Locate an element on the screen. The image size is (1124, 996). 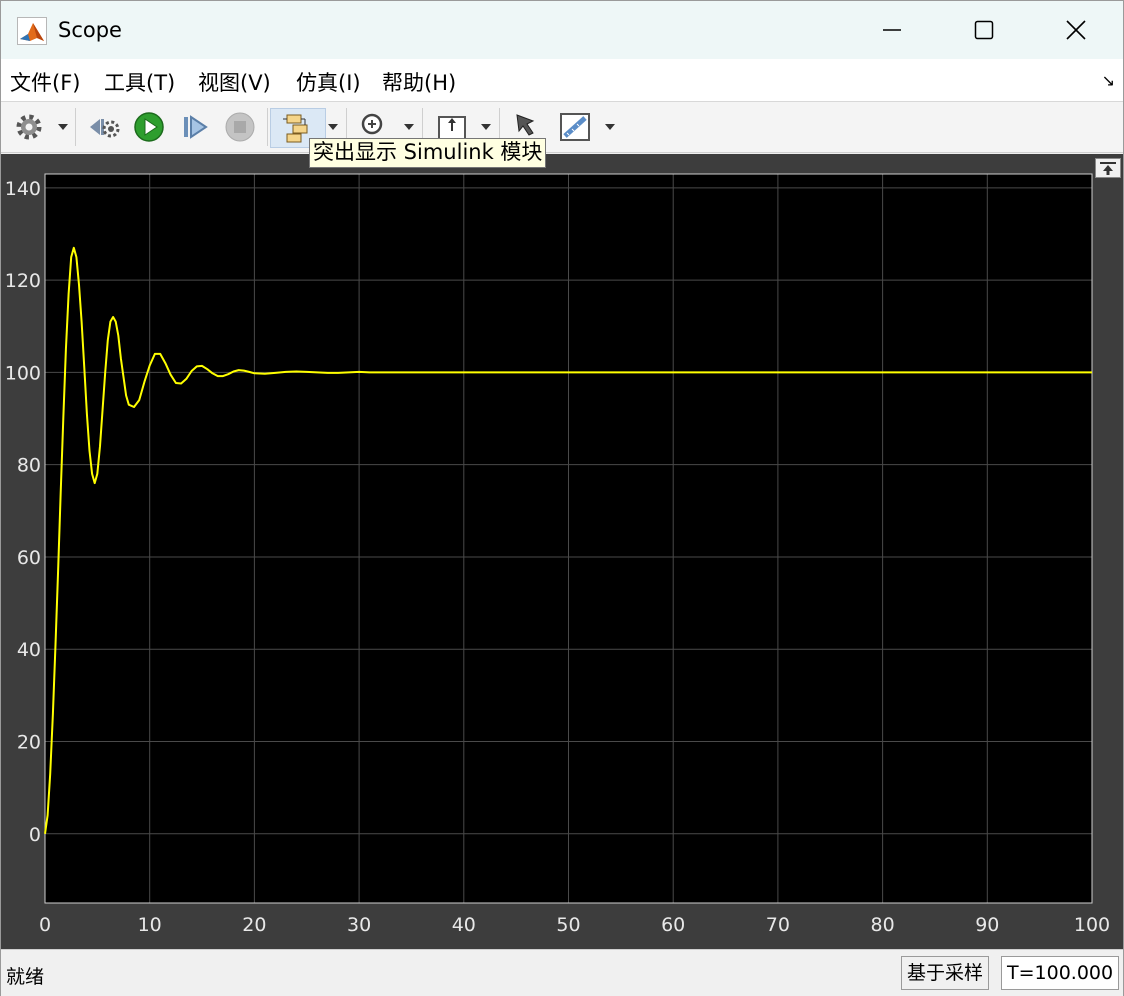
menu-simulation: 仿真(I) is located at coordinates (328, 82).